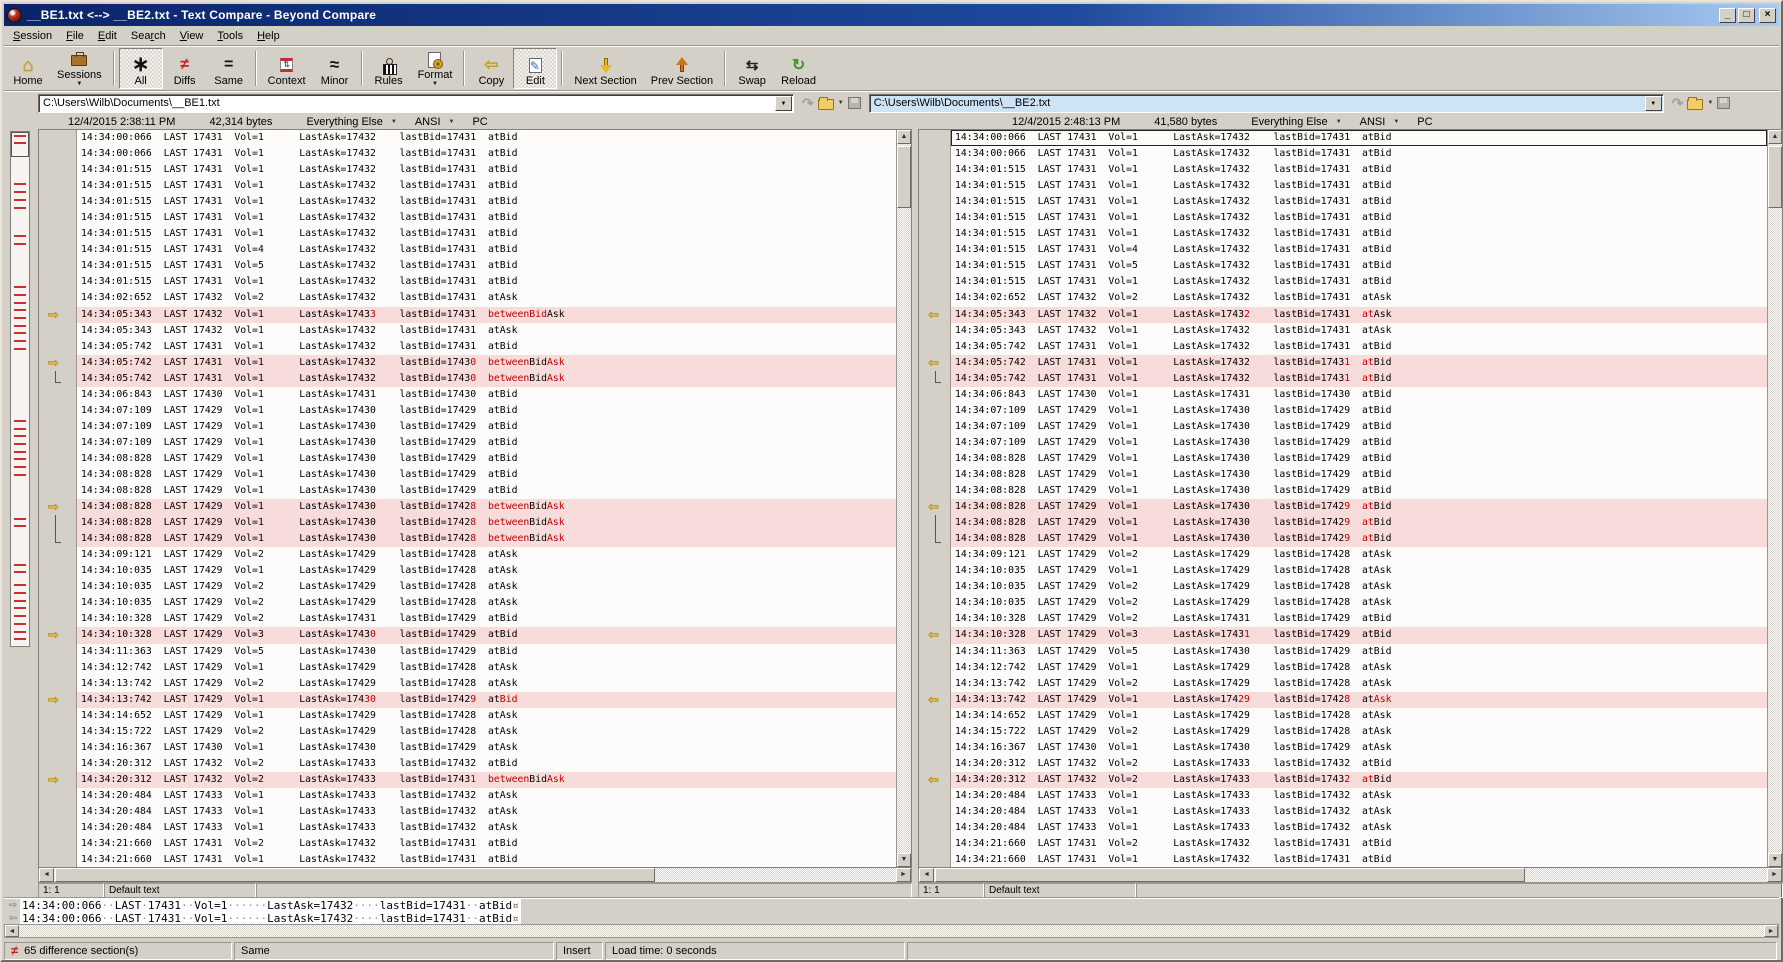 The image size is (1783, 962). I want to click on edit-button: Edit, so click(535, 68).